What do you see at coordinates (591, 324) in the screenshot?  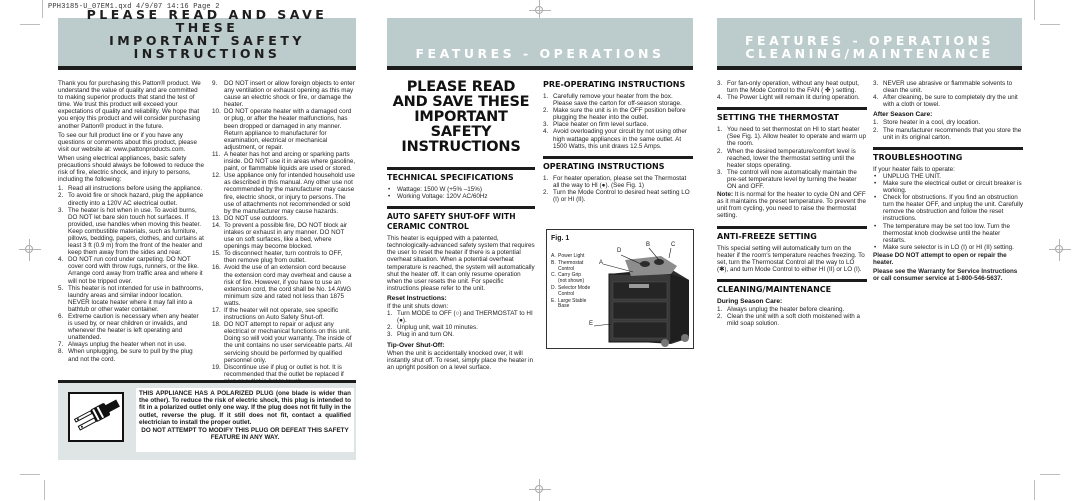 I see `callout-e: E` at bounding box center [591, 324].